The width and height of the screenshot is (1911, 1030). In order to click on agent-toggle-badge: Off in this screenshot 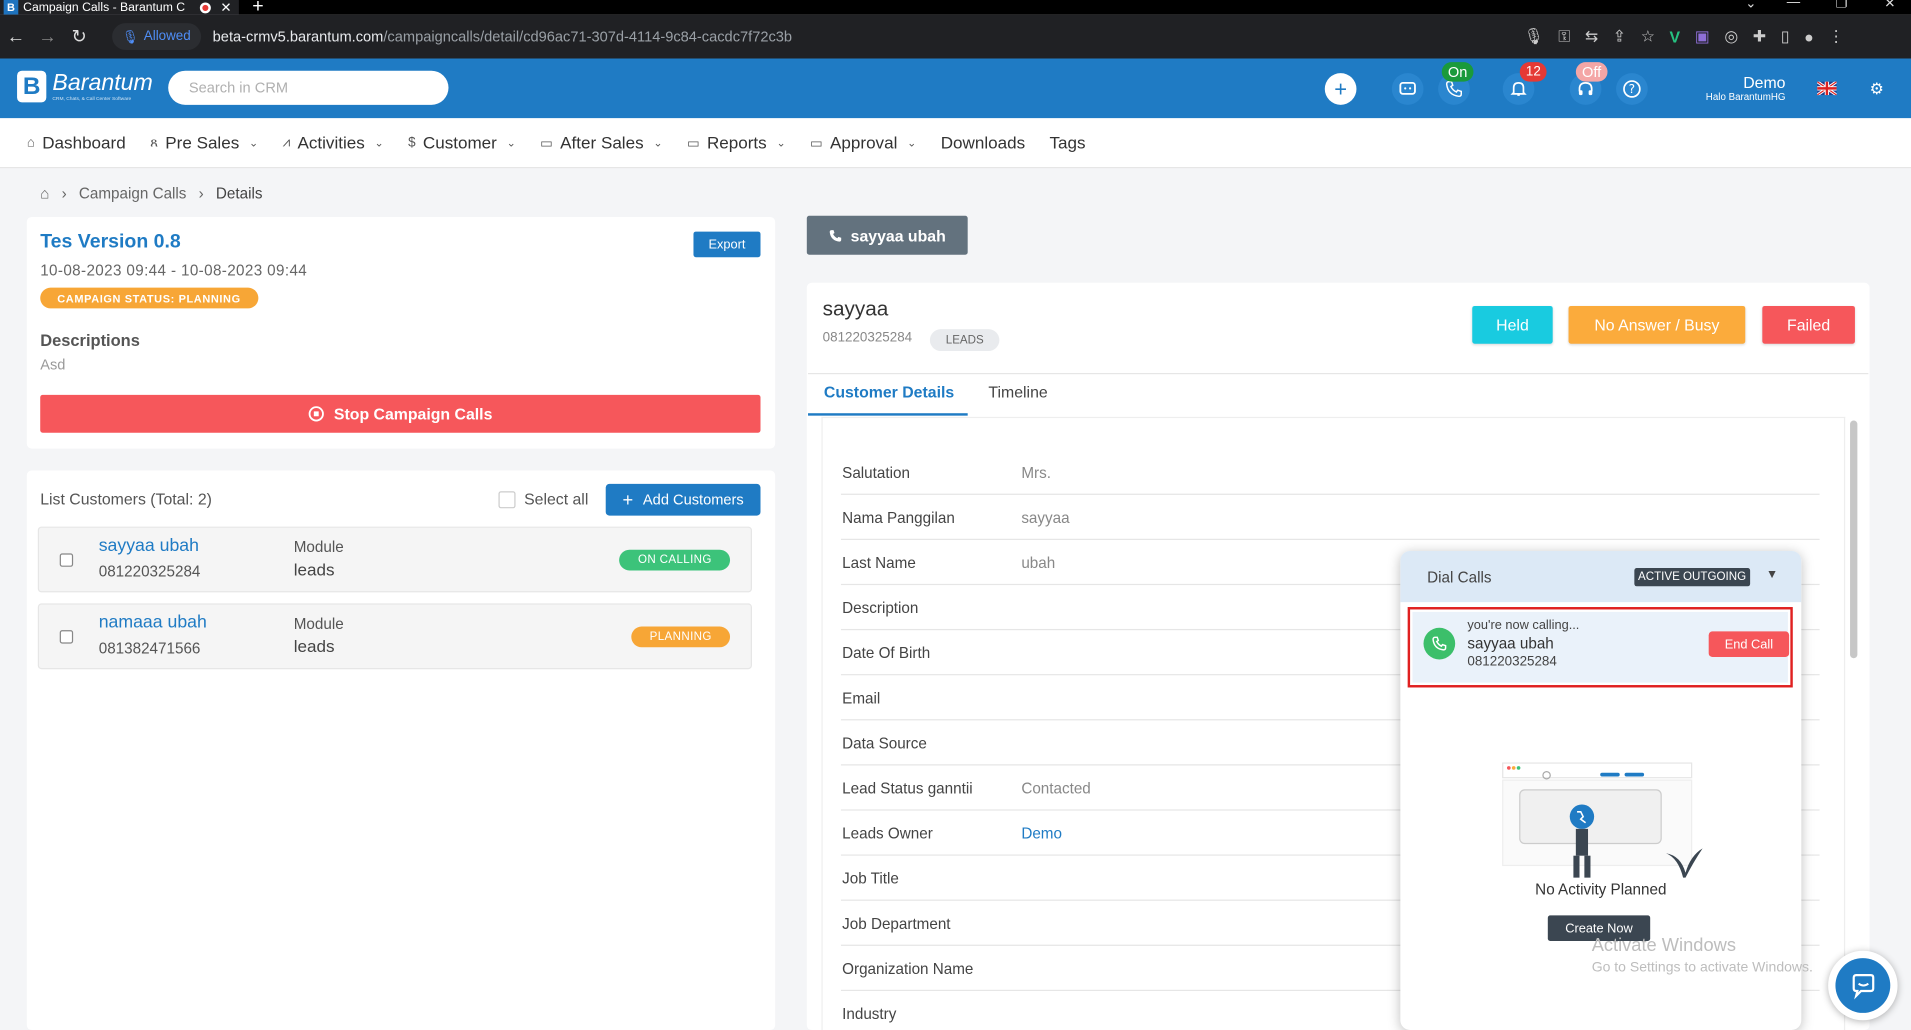, I will do `click(1591, 72)`.